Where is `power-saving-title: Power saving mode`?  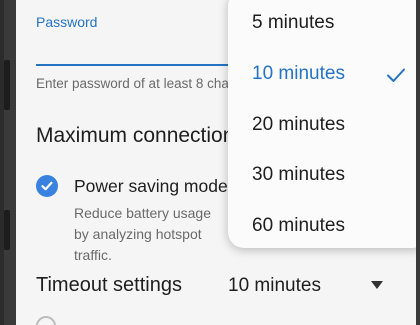
power-saving-title: Power saving mode is located at coordinates (151, 186).